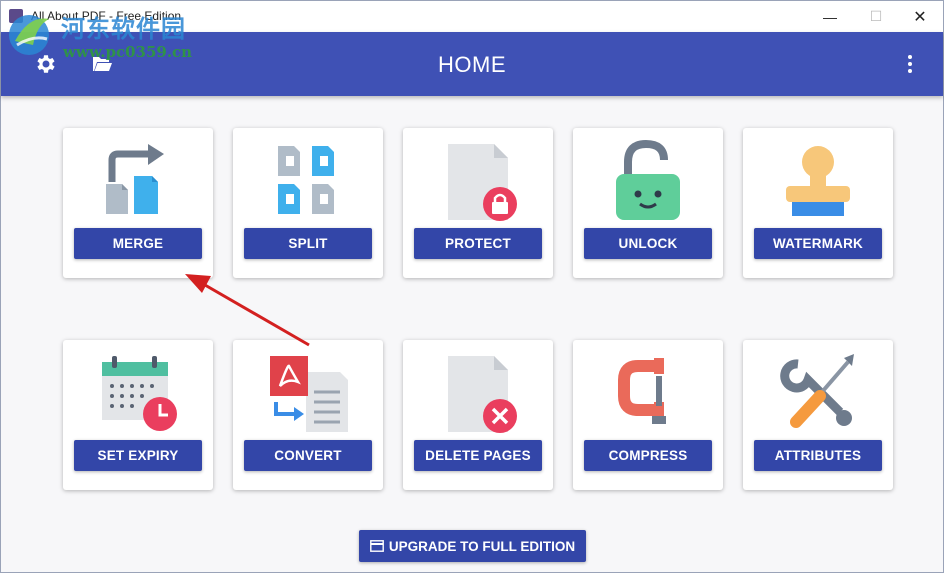 Image resolution: width=944 pixels, height=573 pixels. What do you see at coordinates (308, 455) in the screenshot?
I see `convert-button: CONVERT` at bounding box center [308, 455].